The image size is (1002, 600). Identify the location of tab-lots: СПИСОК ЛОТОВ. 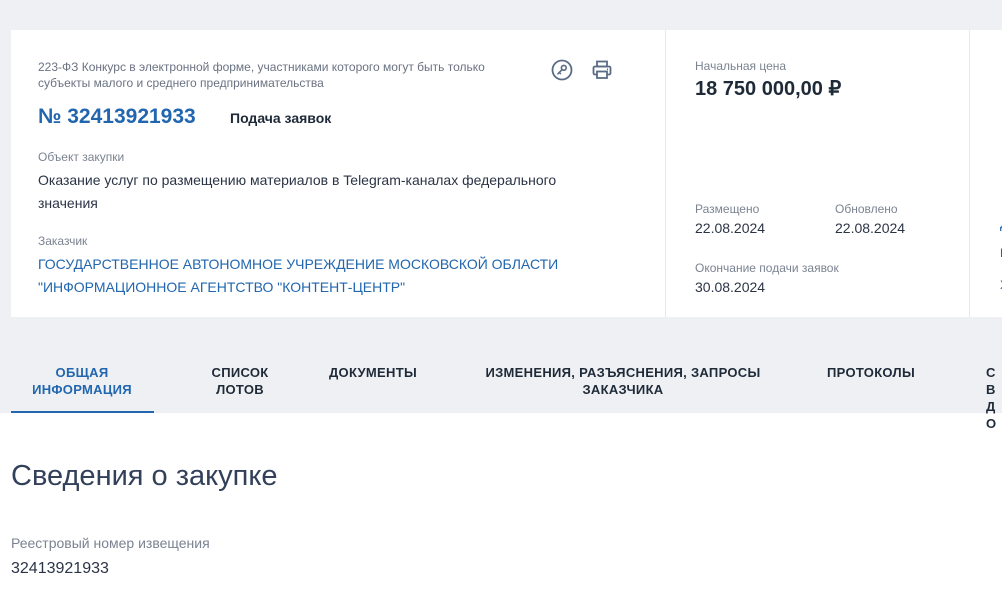
(240, 381).